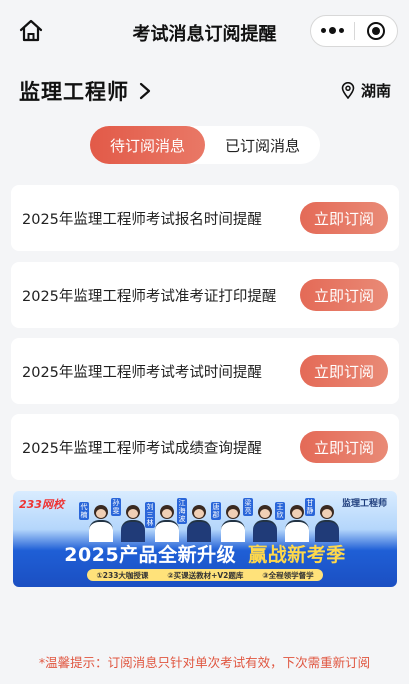 This screenshot has height=684, width=409. Describe the element at coordinates (310, 507) in the screenshot. I see `teacher-name-tag: 甘静` at that location.